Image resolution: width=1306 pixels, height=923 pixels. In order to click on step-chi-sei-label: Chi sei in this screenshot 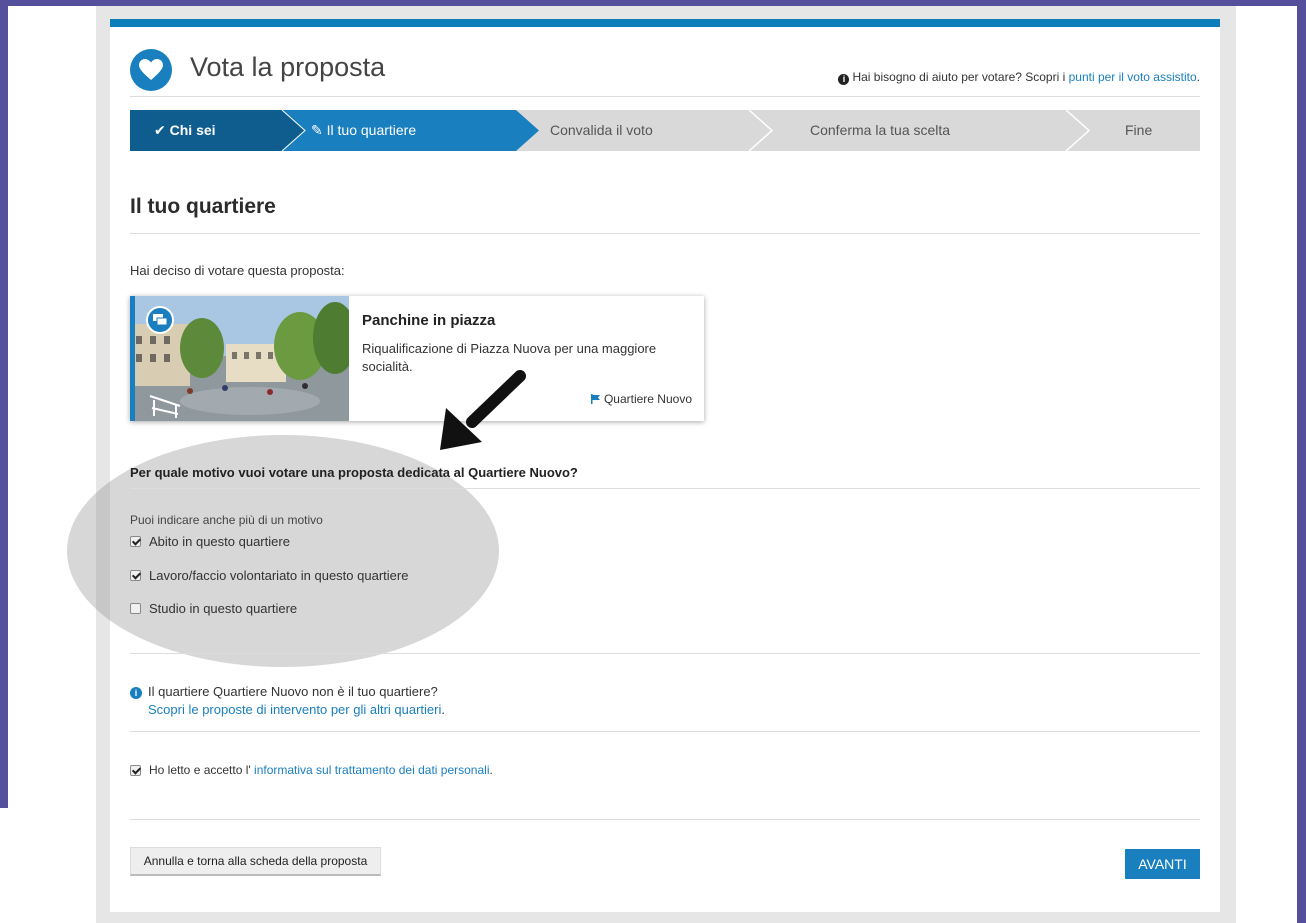, I will do `click(192, 130)`.